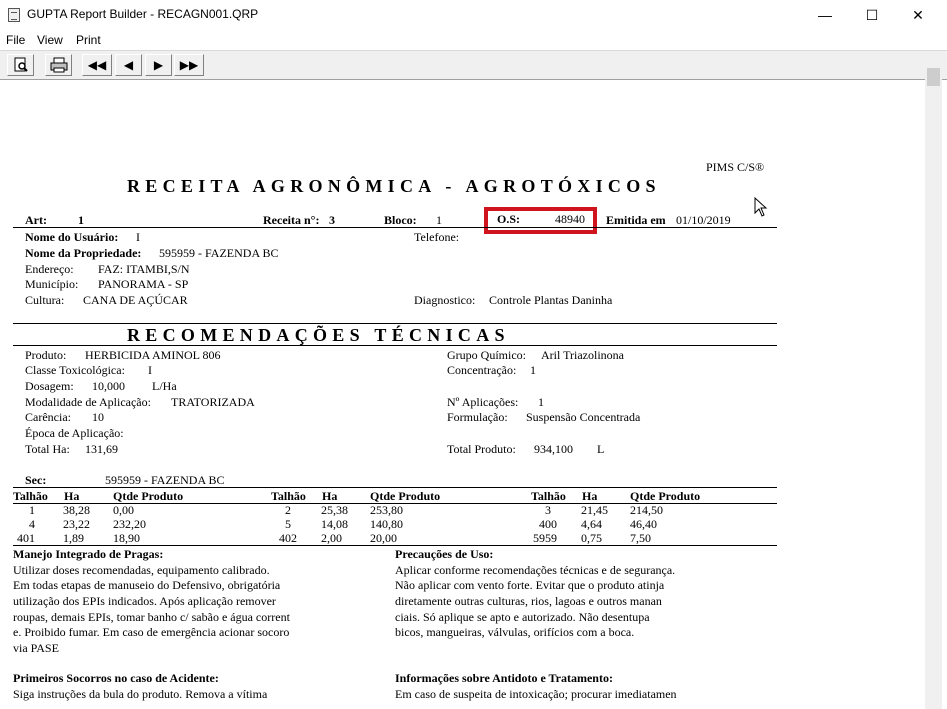 This screenshot has width=947, height=709. Describe the element at coordinates (144, 269) in the screenshot. I see `endereco-value: FAZ: ITAMBI,S/N` at that location.